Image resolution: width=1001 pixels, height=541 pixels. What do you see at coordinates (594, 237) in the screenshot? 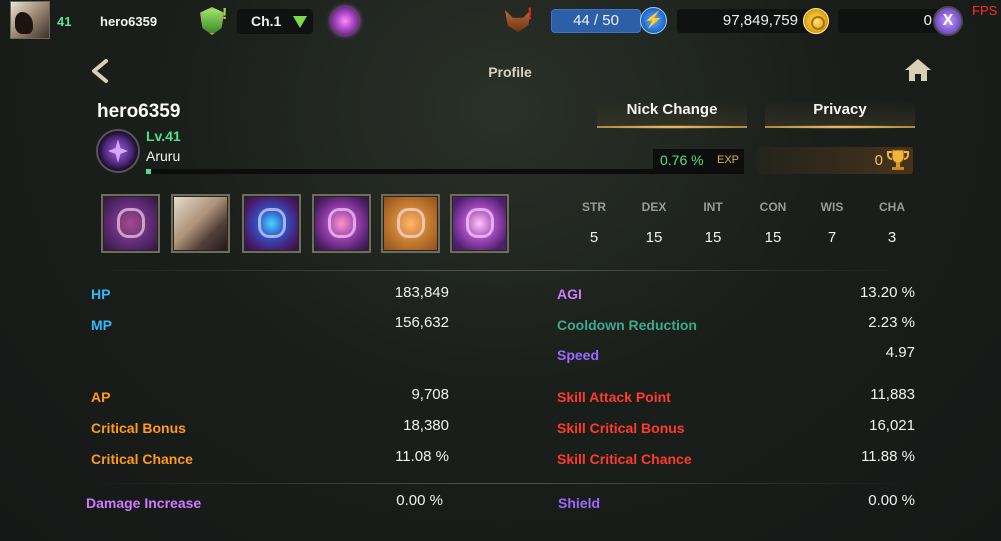
I see `stat-str-value: 5` at bounding box center [594, 237].